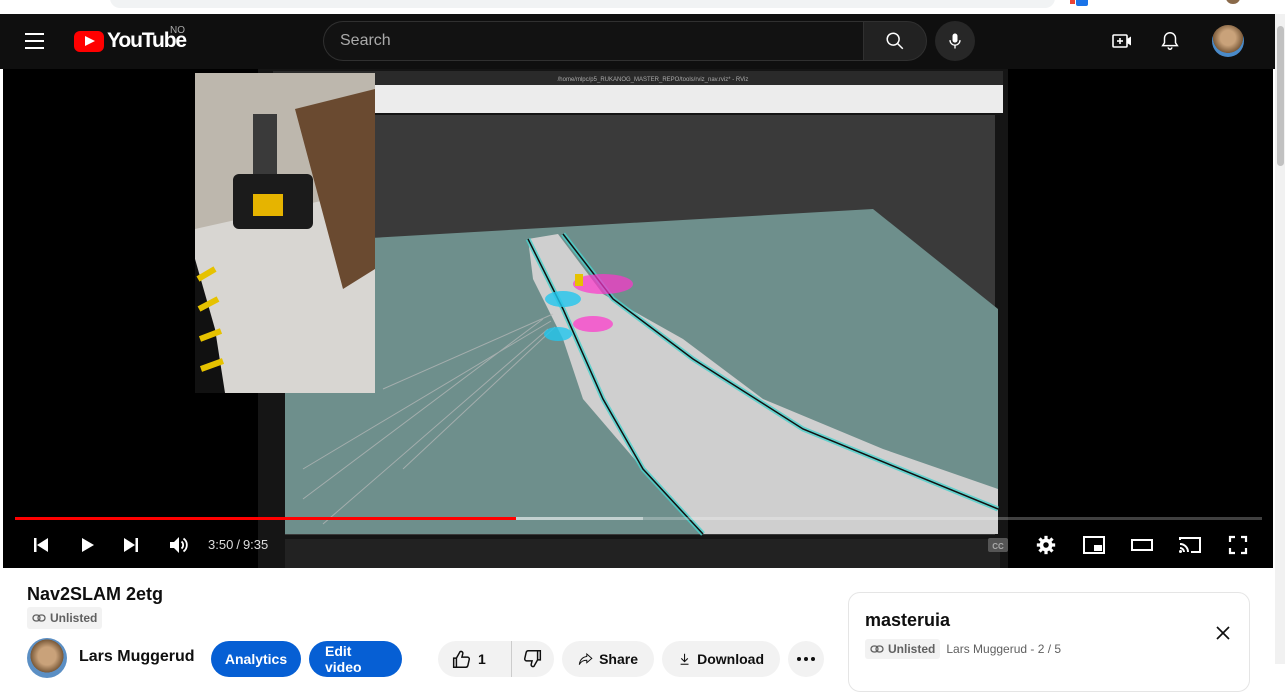 The width and height of the screenshot is (1285, 692). I want to click on like-count: 1, so click(482, 659).